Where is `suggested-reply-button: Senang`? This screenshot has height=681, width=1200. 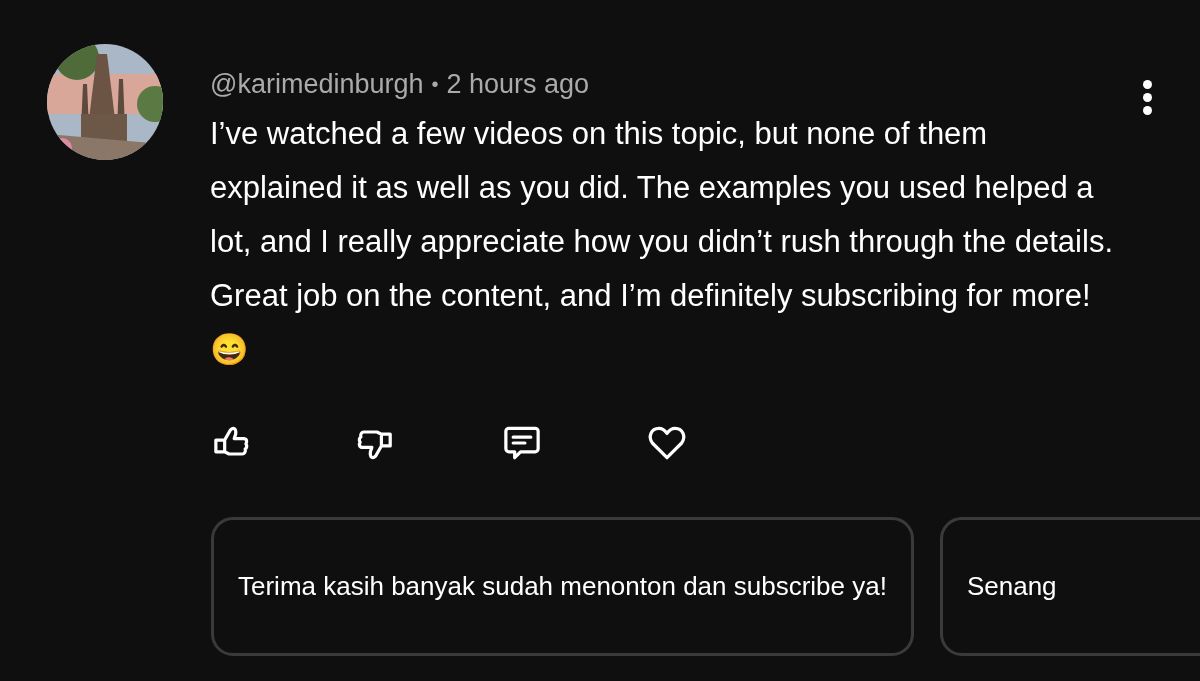
suggested-reply-button: Senang is located at coordinates (1069, 586).